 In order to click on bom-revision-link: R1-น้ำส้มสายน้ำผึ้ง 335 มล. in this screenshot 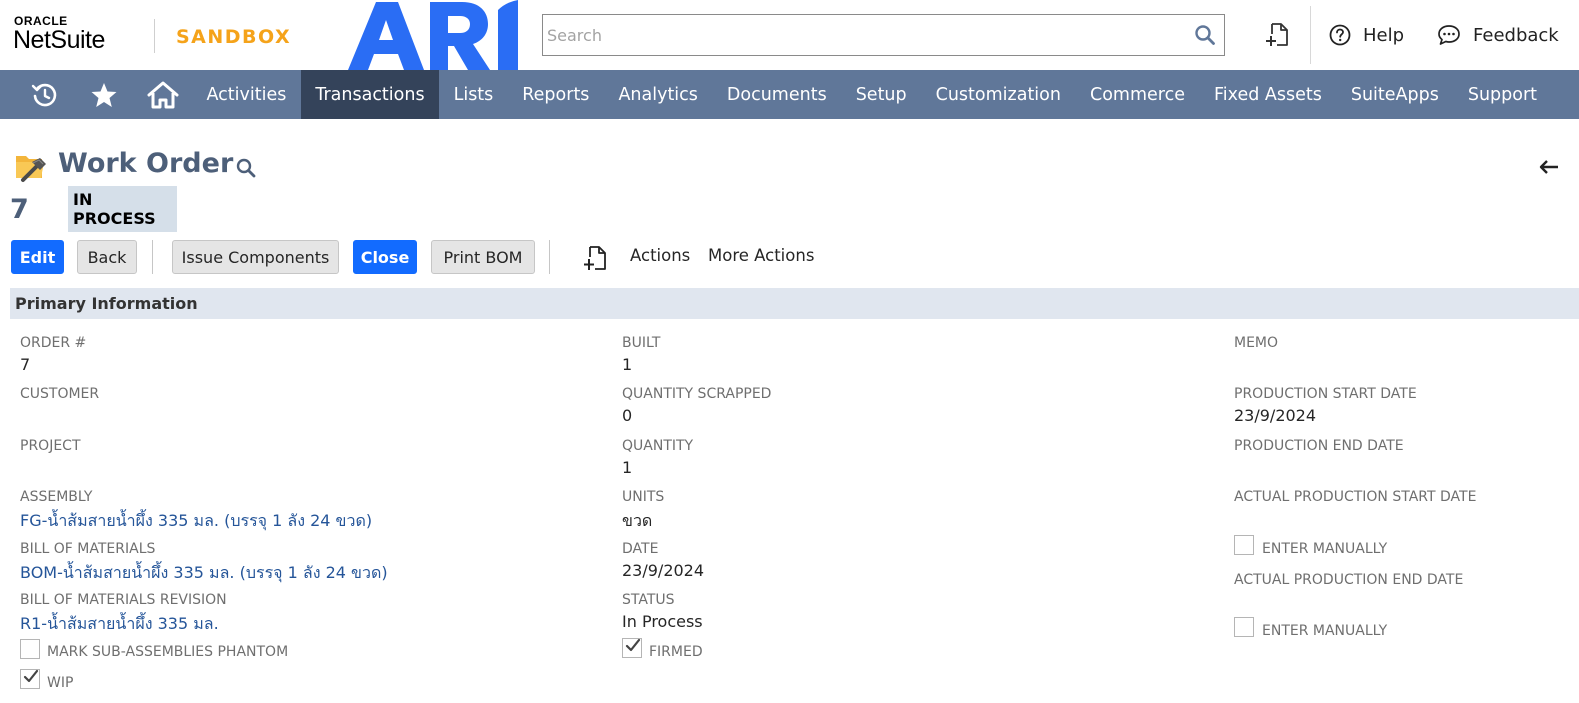, I will do `click(119, 624)`.